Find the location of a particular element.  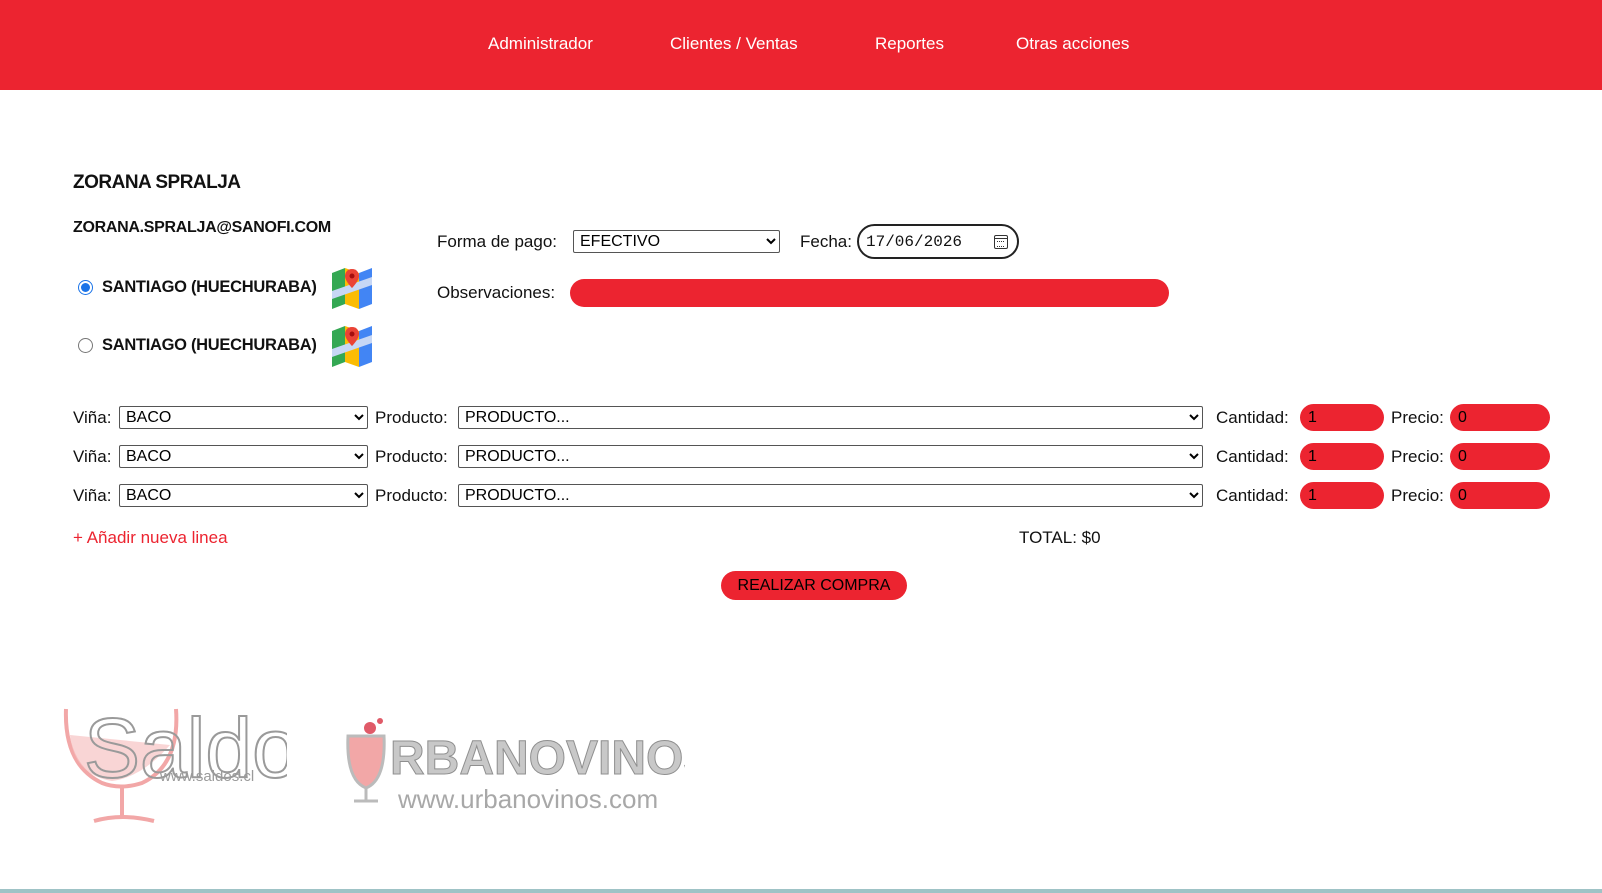

date-input: 17/06/2026 is located at coordinates (938, 241).